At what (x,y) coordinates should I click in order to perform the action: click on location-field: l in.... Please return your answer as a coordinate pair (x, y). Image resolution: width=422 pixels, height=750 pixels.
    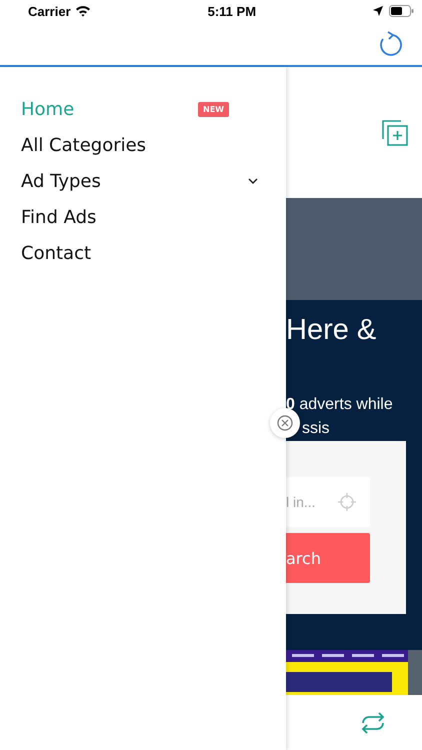
    Looking at the image, I should click on (328, 502).